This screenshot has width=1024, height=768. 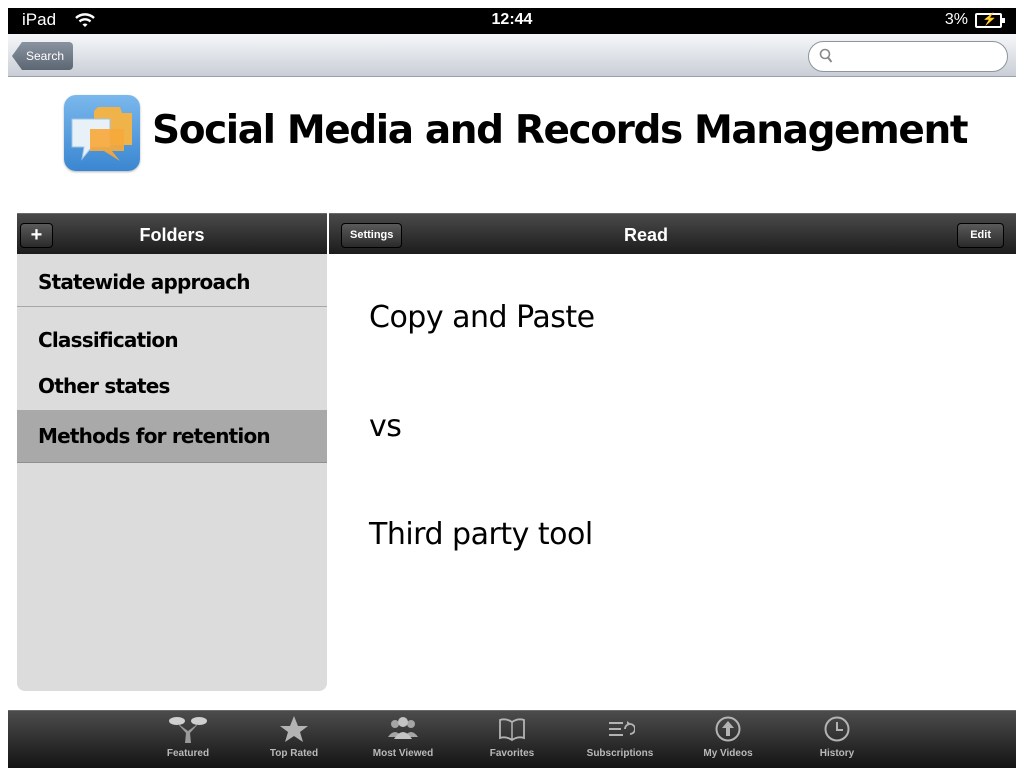 What do you see at coordinates (990, 20) in the screenshot?
I see `battery-icon: ⚡` at bounding box center [990, 20].